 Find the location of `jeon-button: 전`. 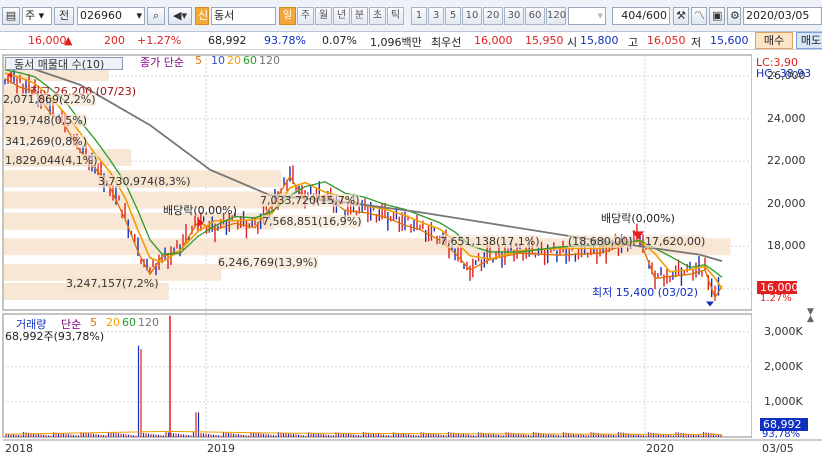

jeon-button: 전 is located at coordinates (64, 16).